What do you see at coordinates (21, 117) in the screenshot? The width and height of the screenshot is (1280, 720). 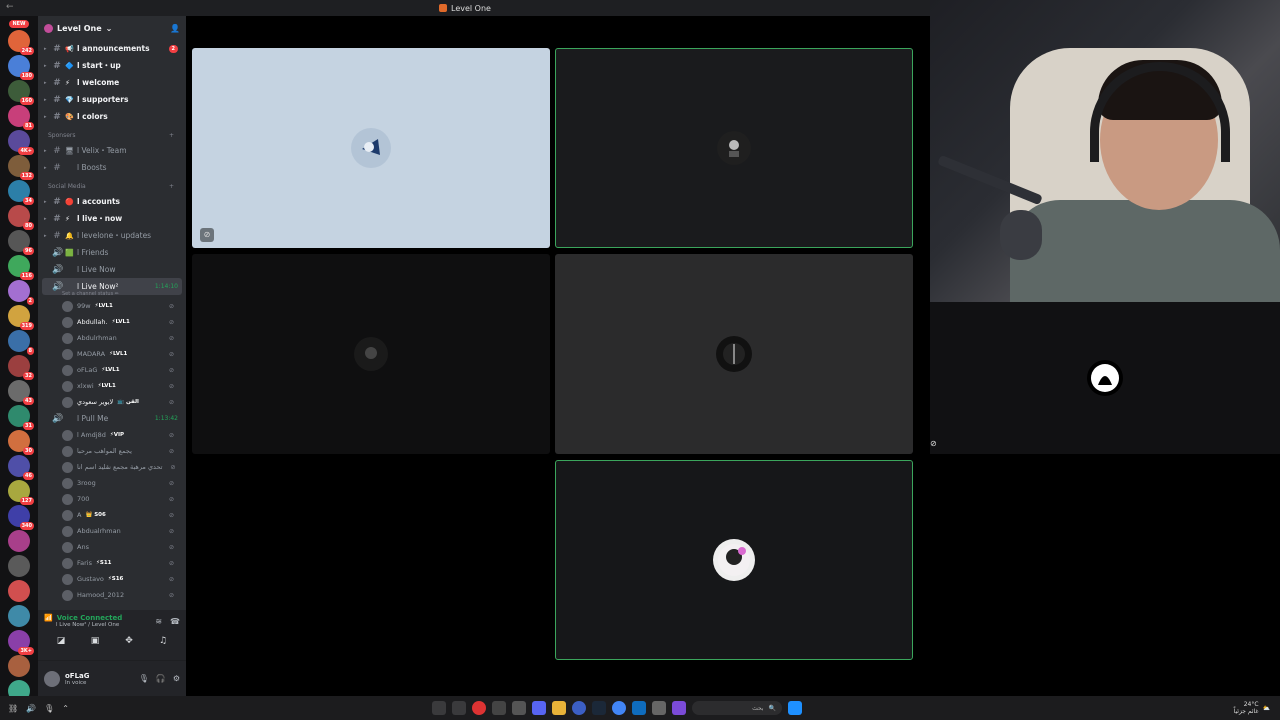 I see `server-icon: 81` at bounding box center [21, 117].